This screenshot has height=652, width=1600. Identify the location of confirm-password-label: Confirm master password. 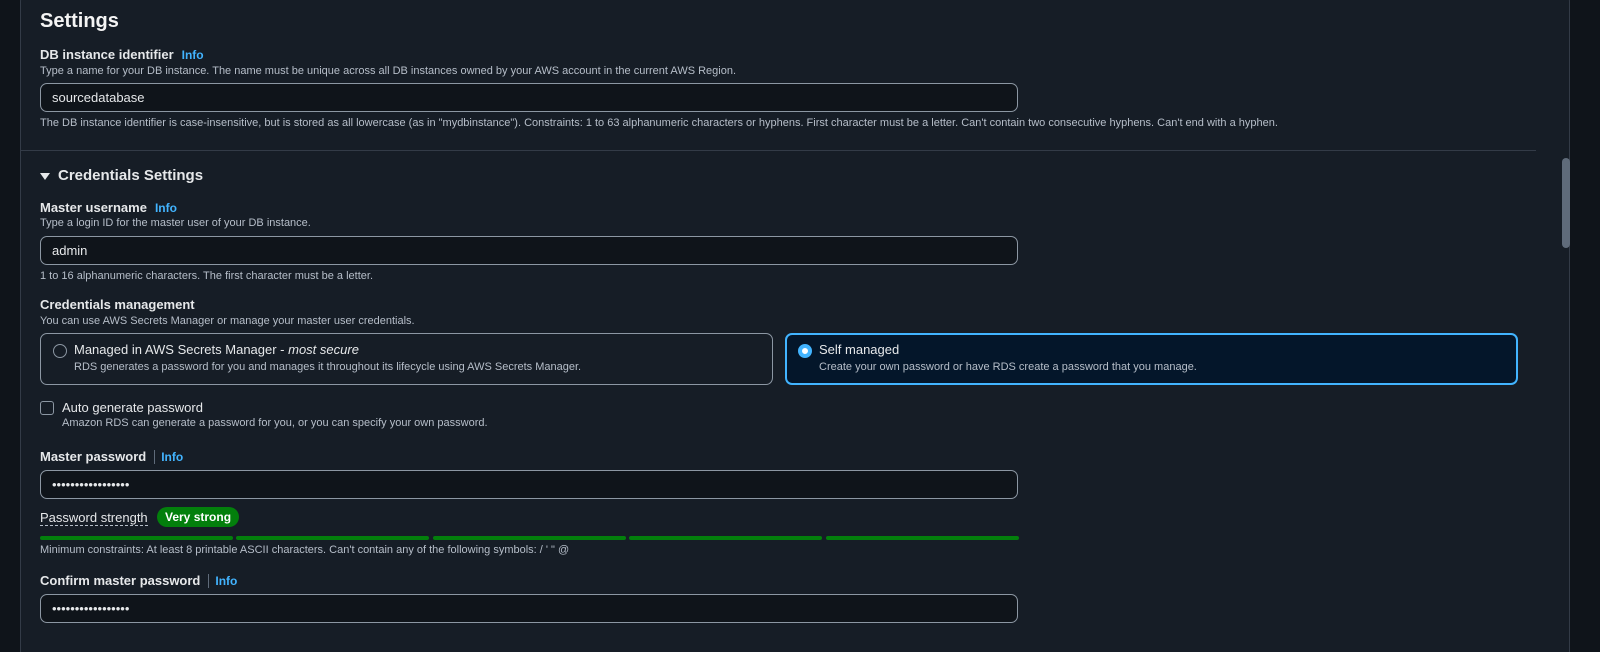
(120, 580).